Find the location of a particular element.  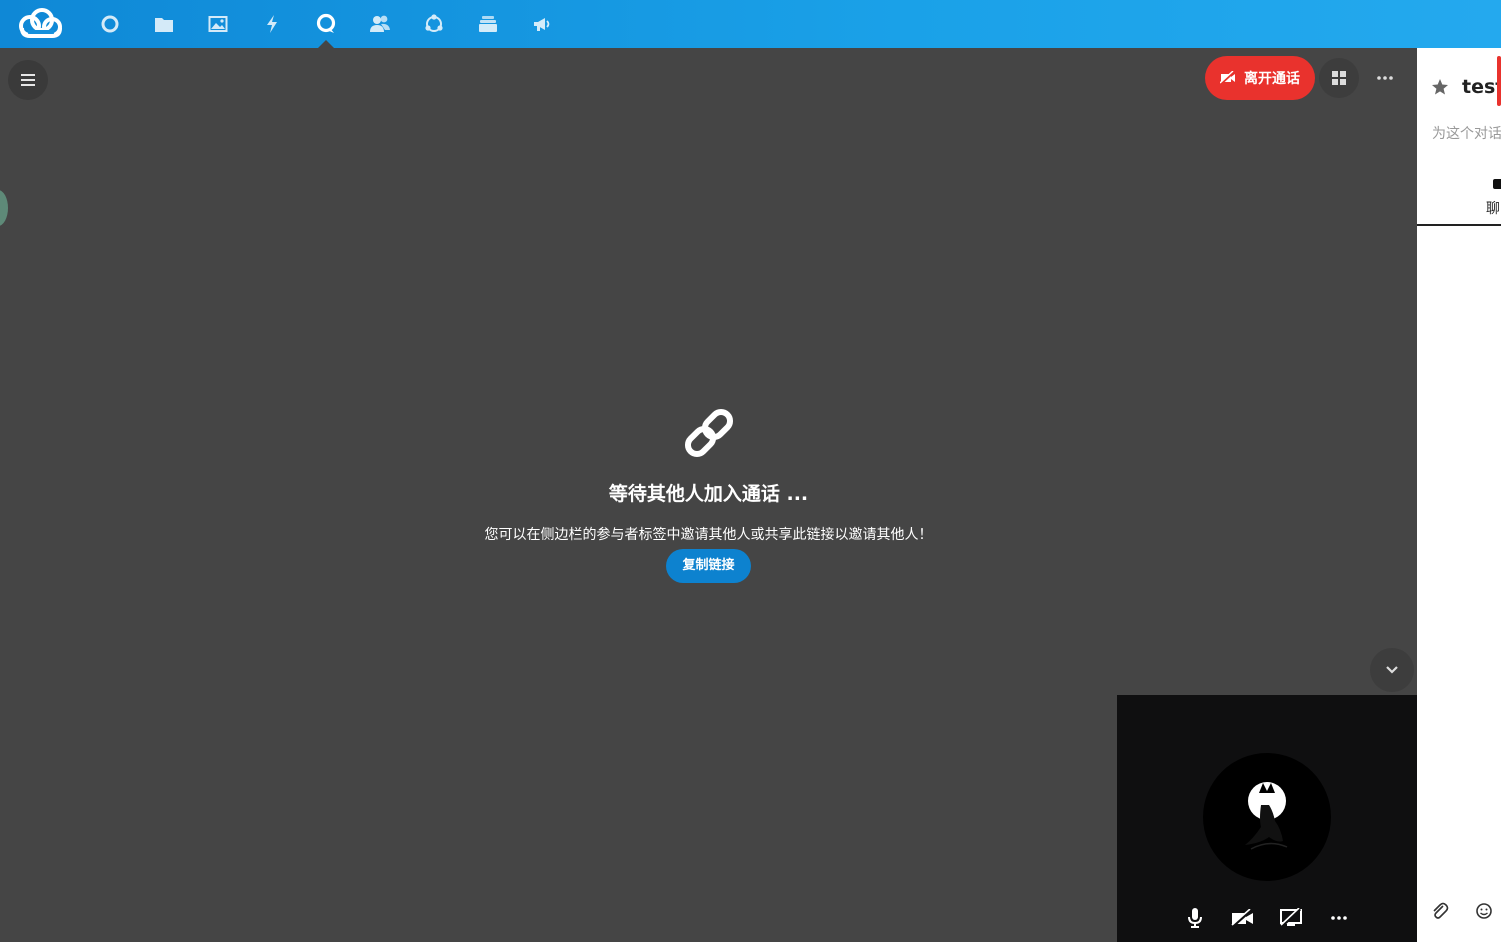

microphone-icon is located at coordinates (1195, 918).